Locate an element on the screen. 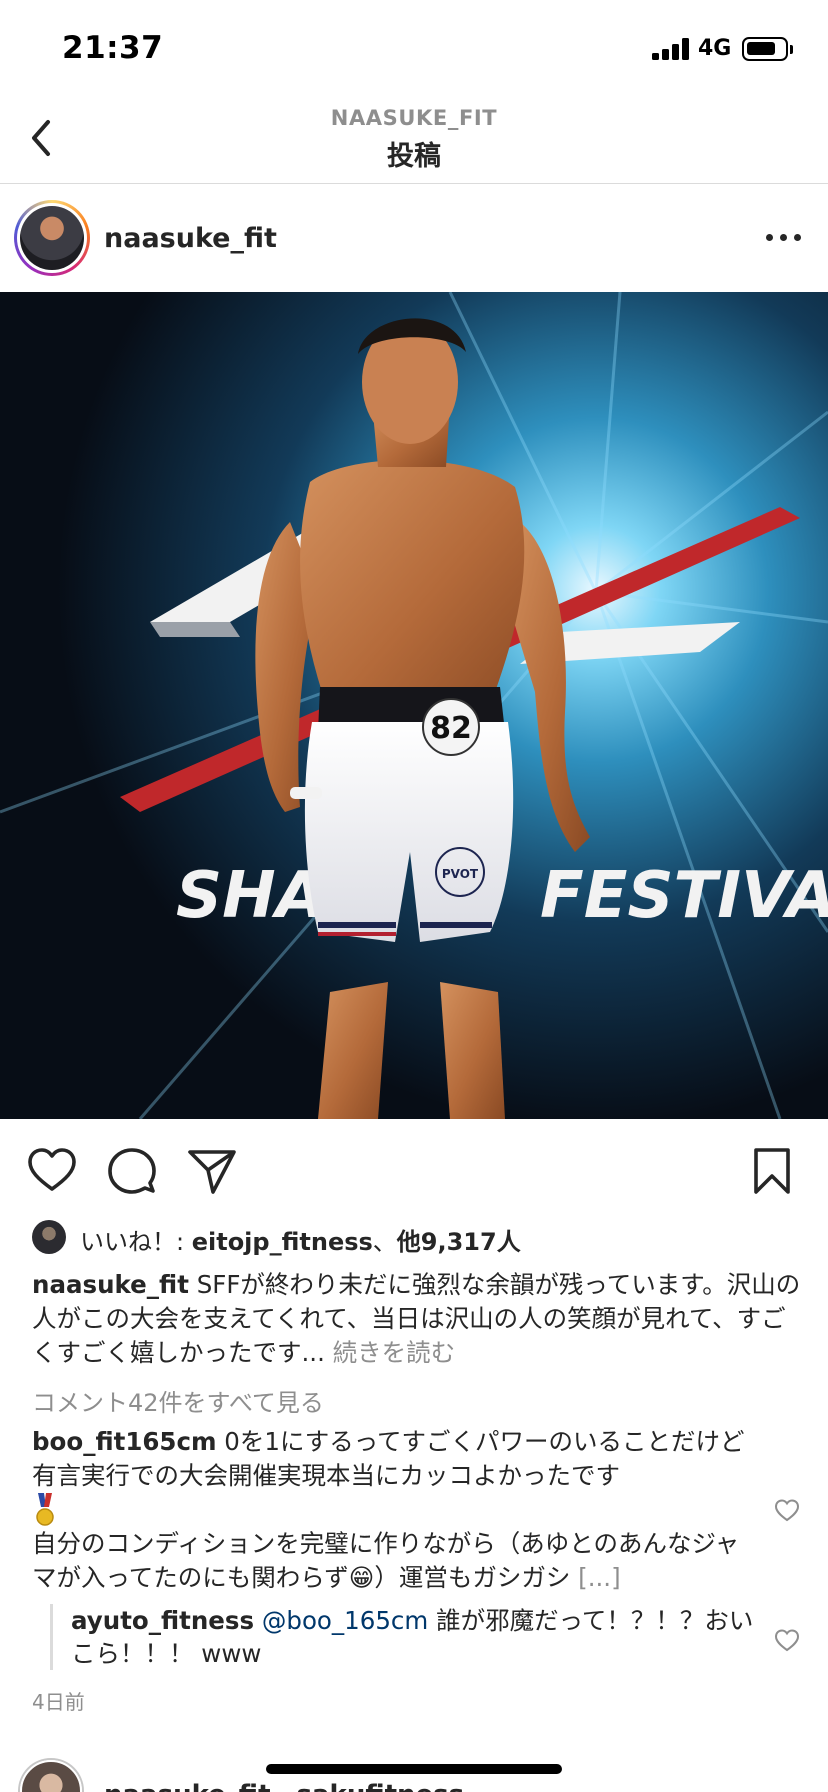  bookmark-icon is located at coordinates (772, 1171).